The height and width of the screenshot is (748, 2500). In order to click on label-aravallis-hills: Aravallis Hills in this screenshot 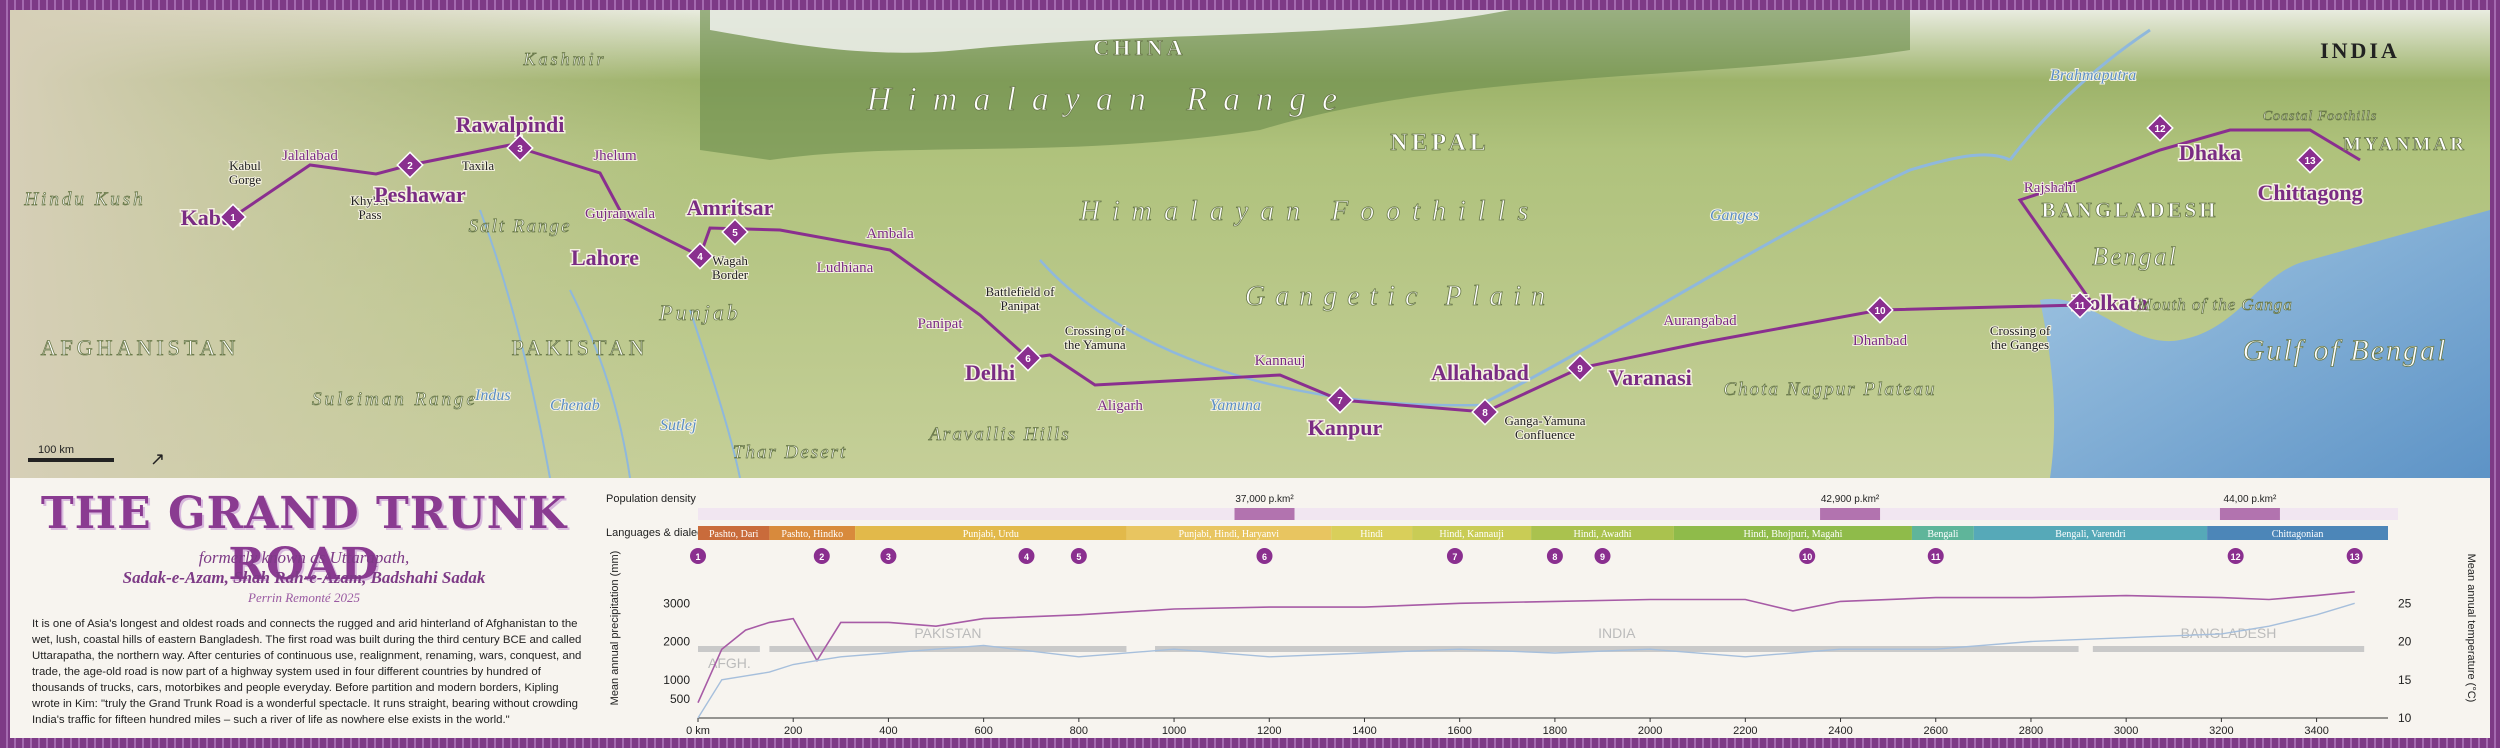, I will do `click(998, 434)`.